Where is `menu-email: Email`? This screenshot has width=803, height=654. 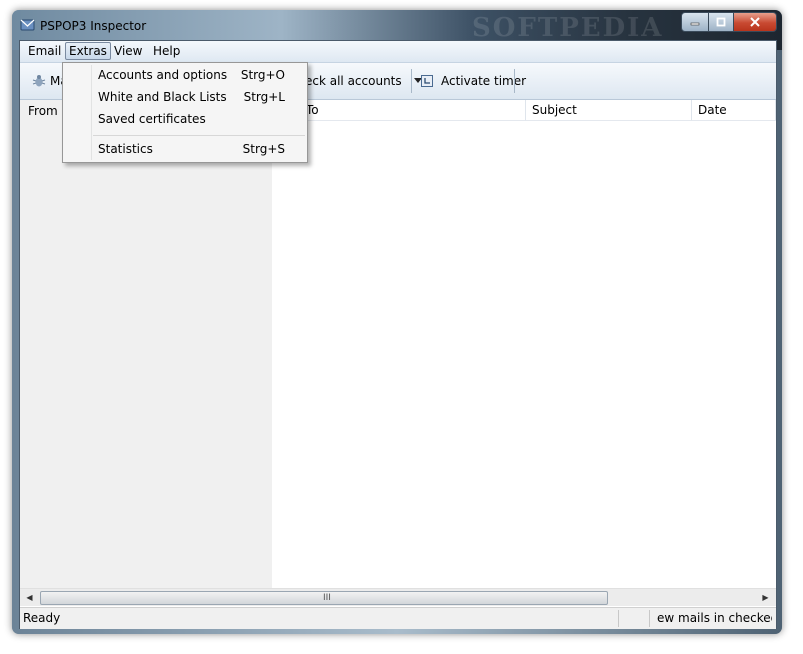
menu-email: Email is located at coordinates (44, 51).